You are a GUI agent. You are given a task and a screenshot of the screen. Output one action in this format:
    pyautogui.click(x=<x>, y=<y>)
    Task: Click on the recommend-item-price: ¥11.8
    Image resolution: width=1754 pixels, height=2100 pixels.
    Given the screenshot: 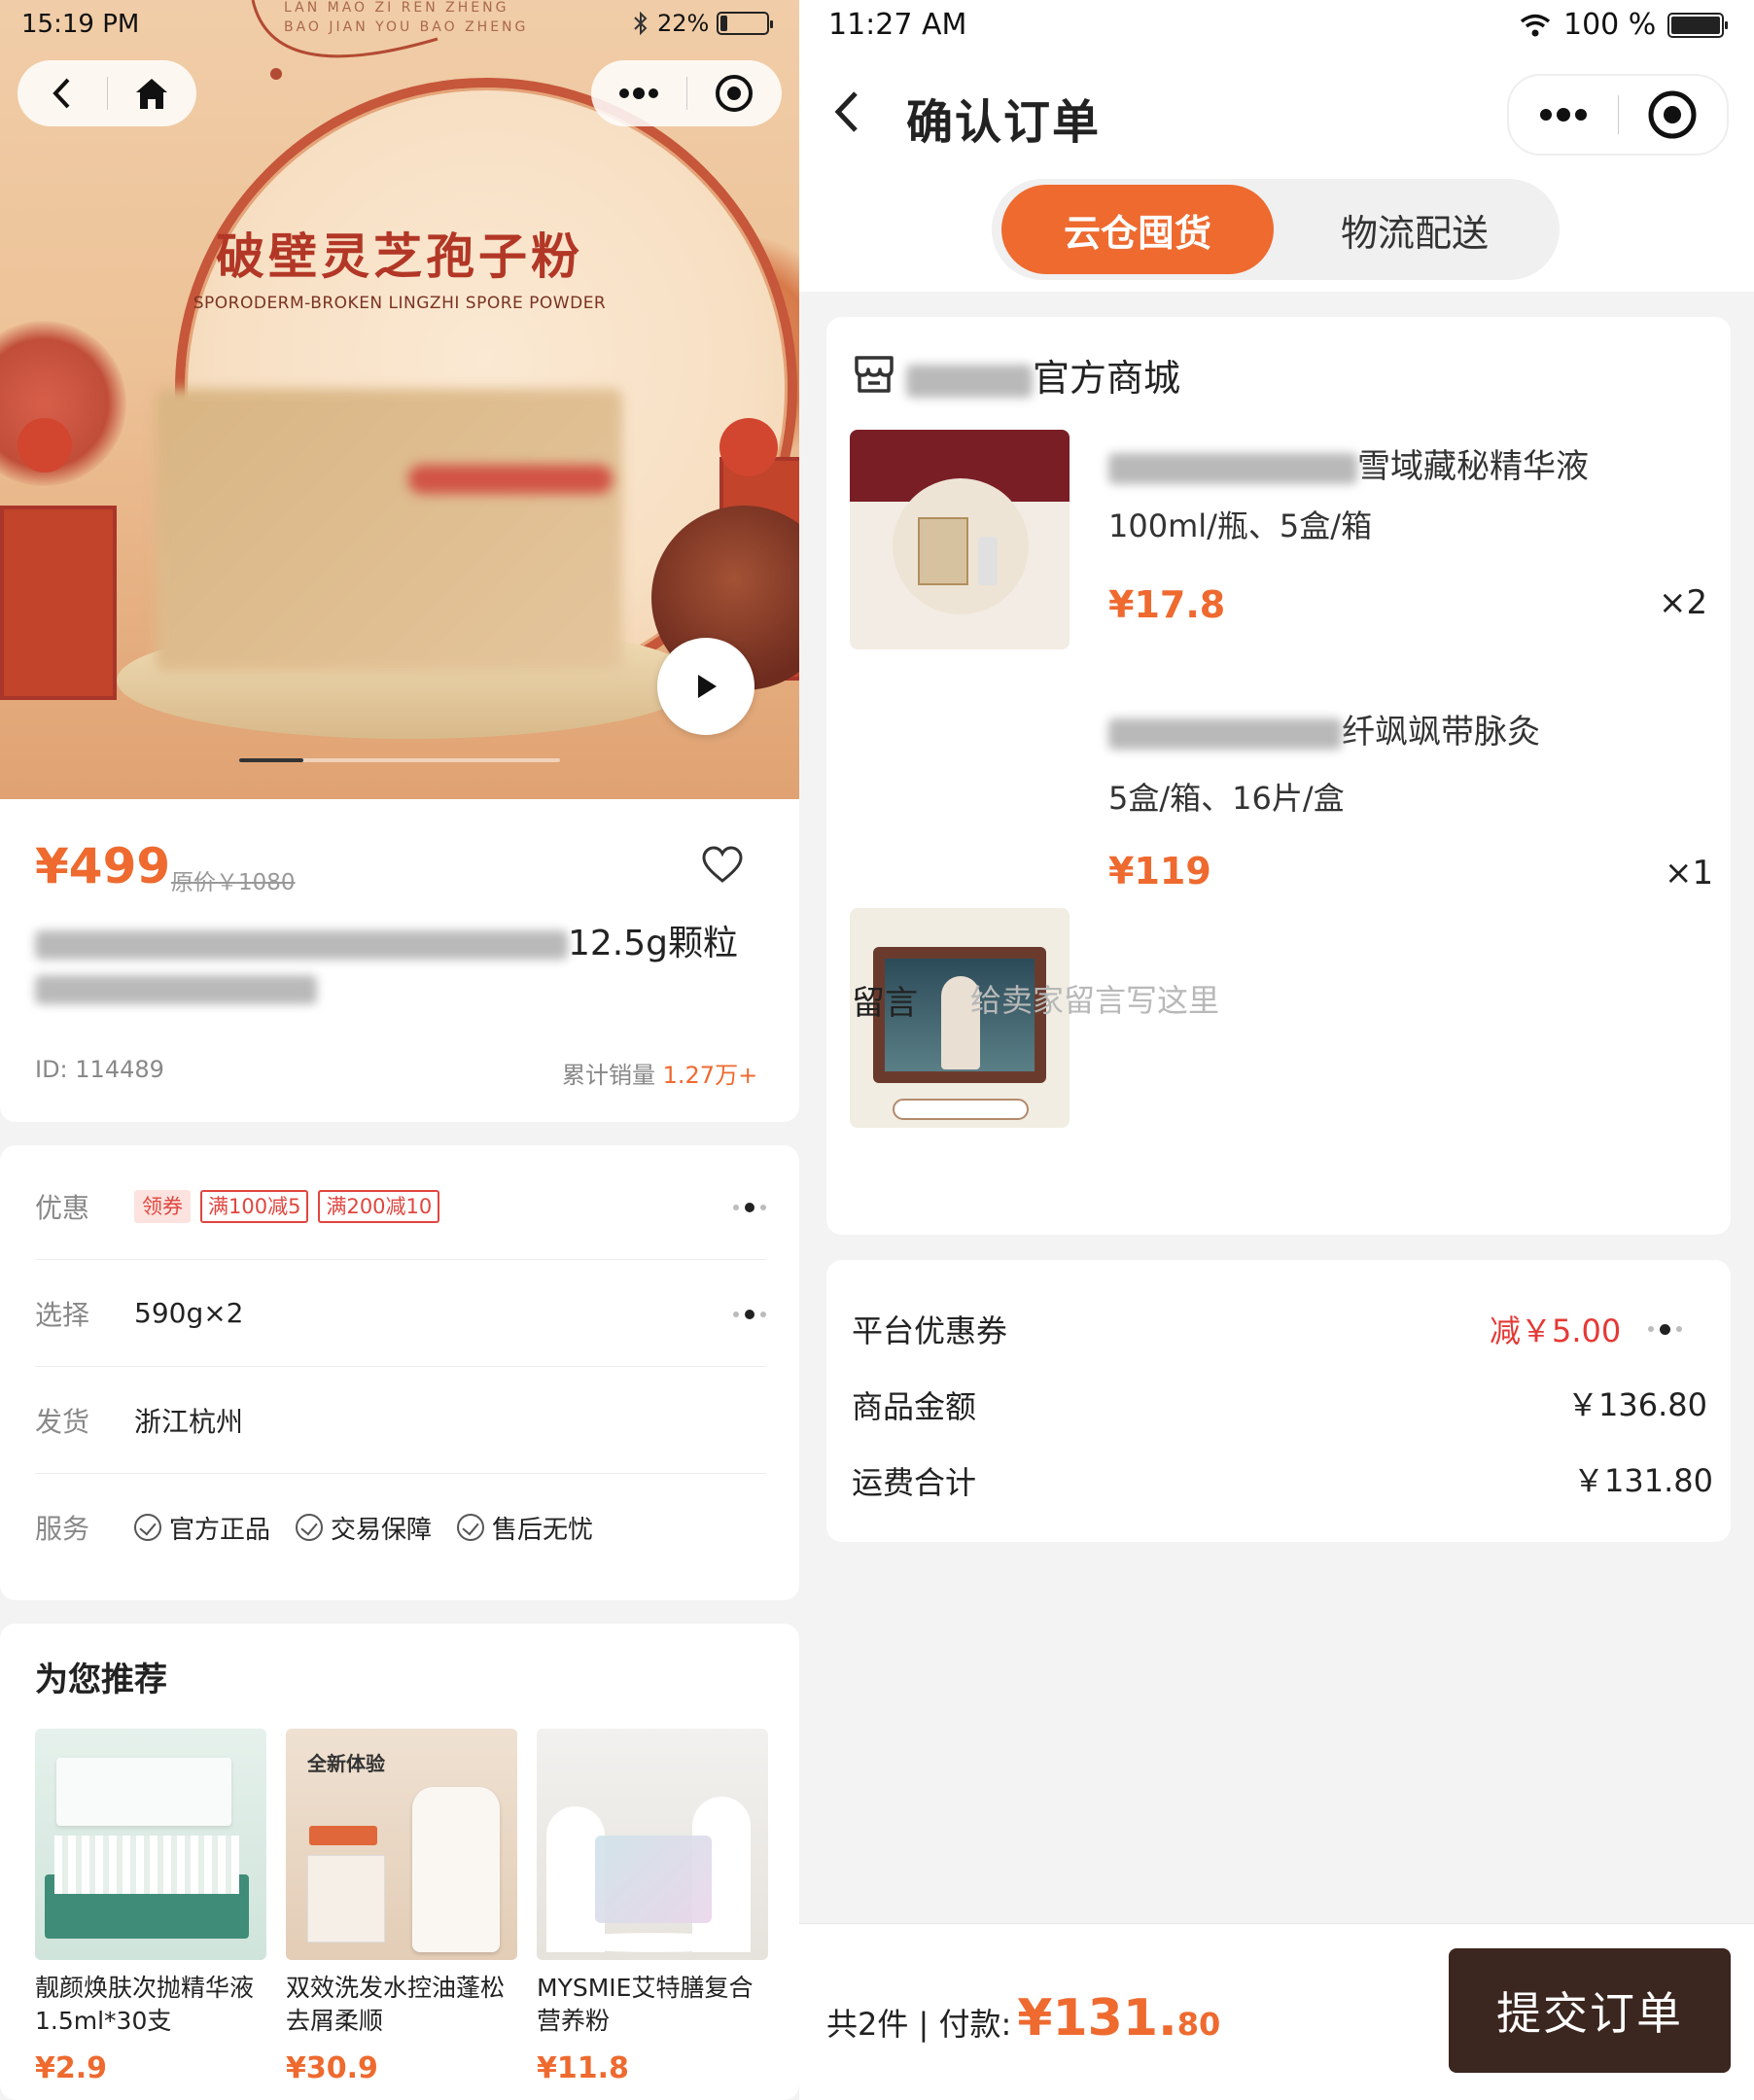 What is the action you would take?
    pyautogui.click(x=583, y=2068)
    